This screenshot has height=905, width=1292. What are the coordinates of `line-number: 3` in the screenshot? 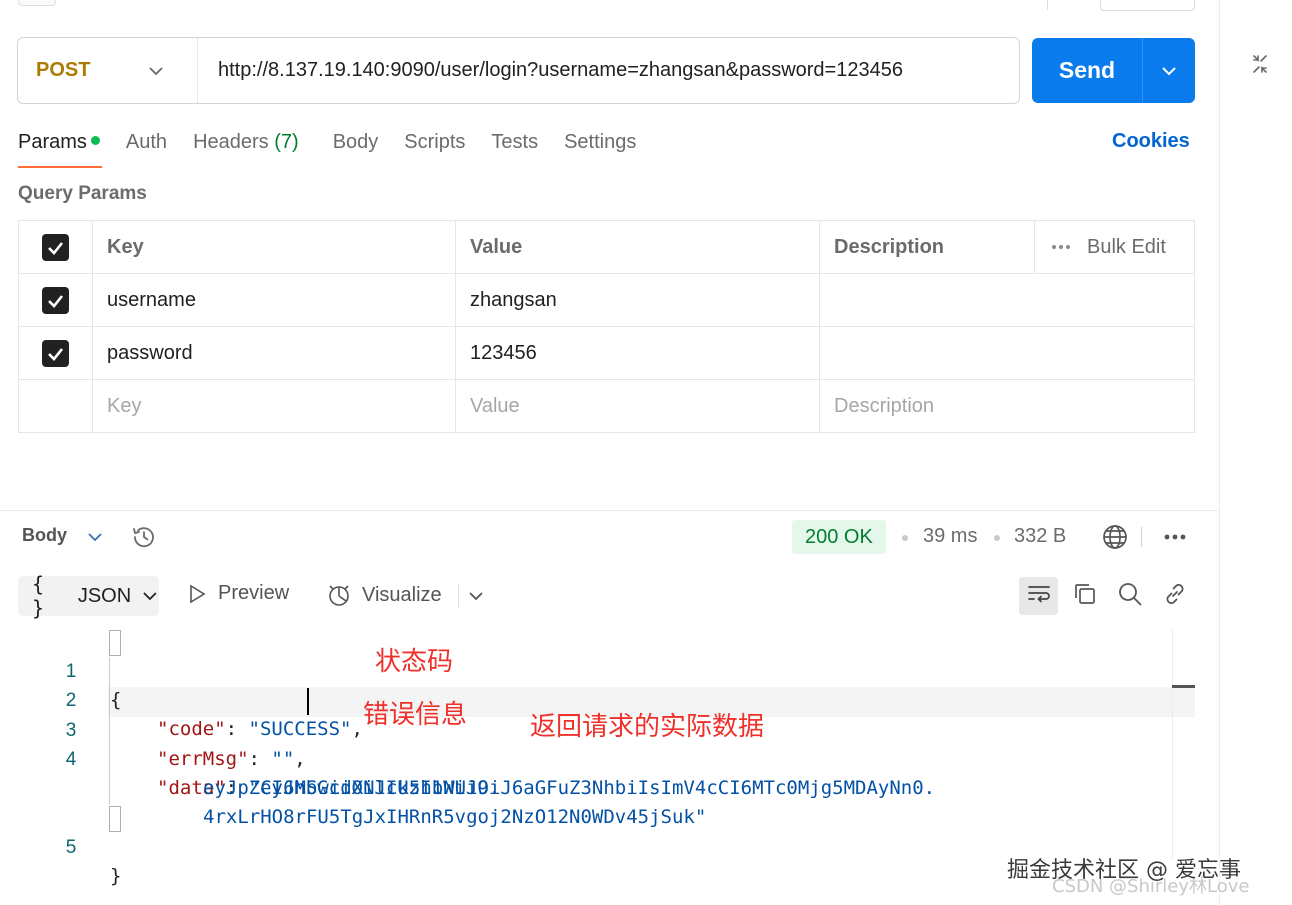 It's located at (71, 730).